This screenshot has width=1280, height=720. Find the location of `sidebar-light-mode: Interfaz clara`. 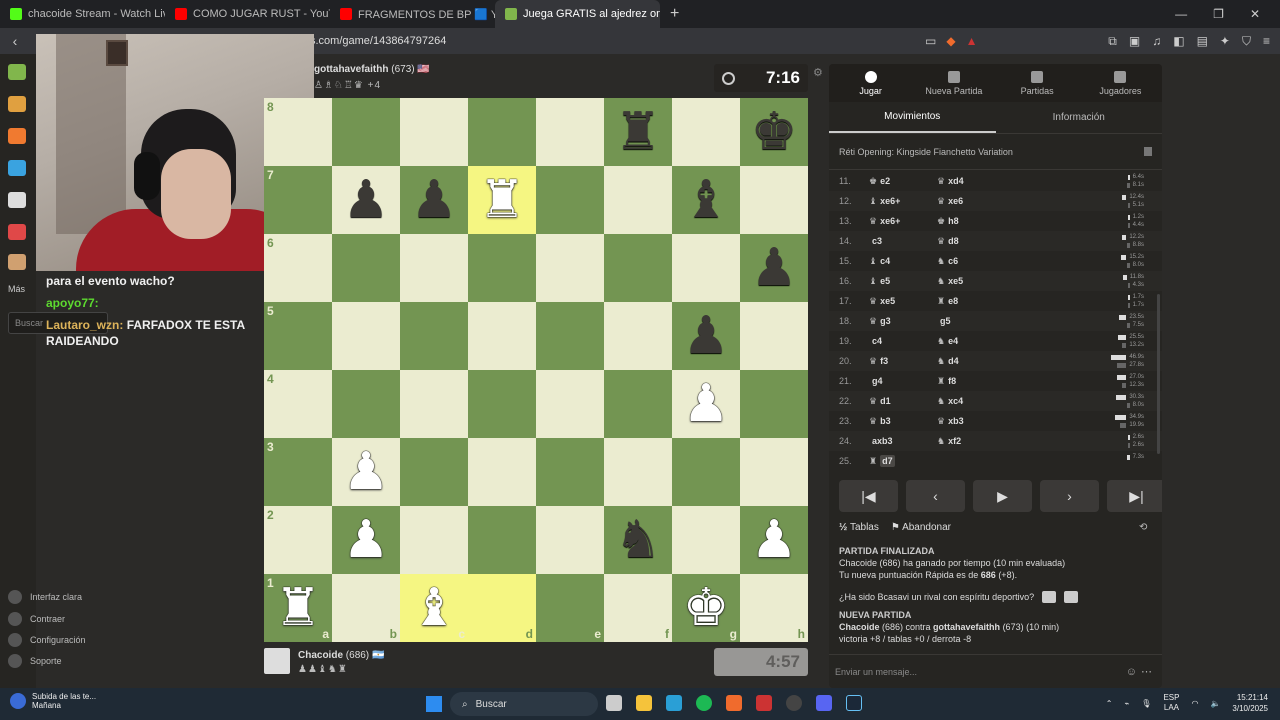

sidebar-light-mode: Interfaz clara is located at coordinates (45, 597).